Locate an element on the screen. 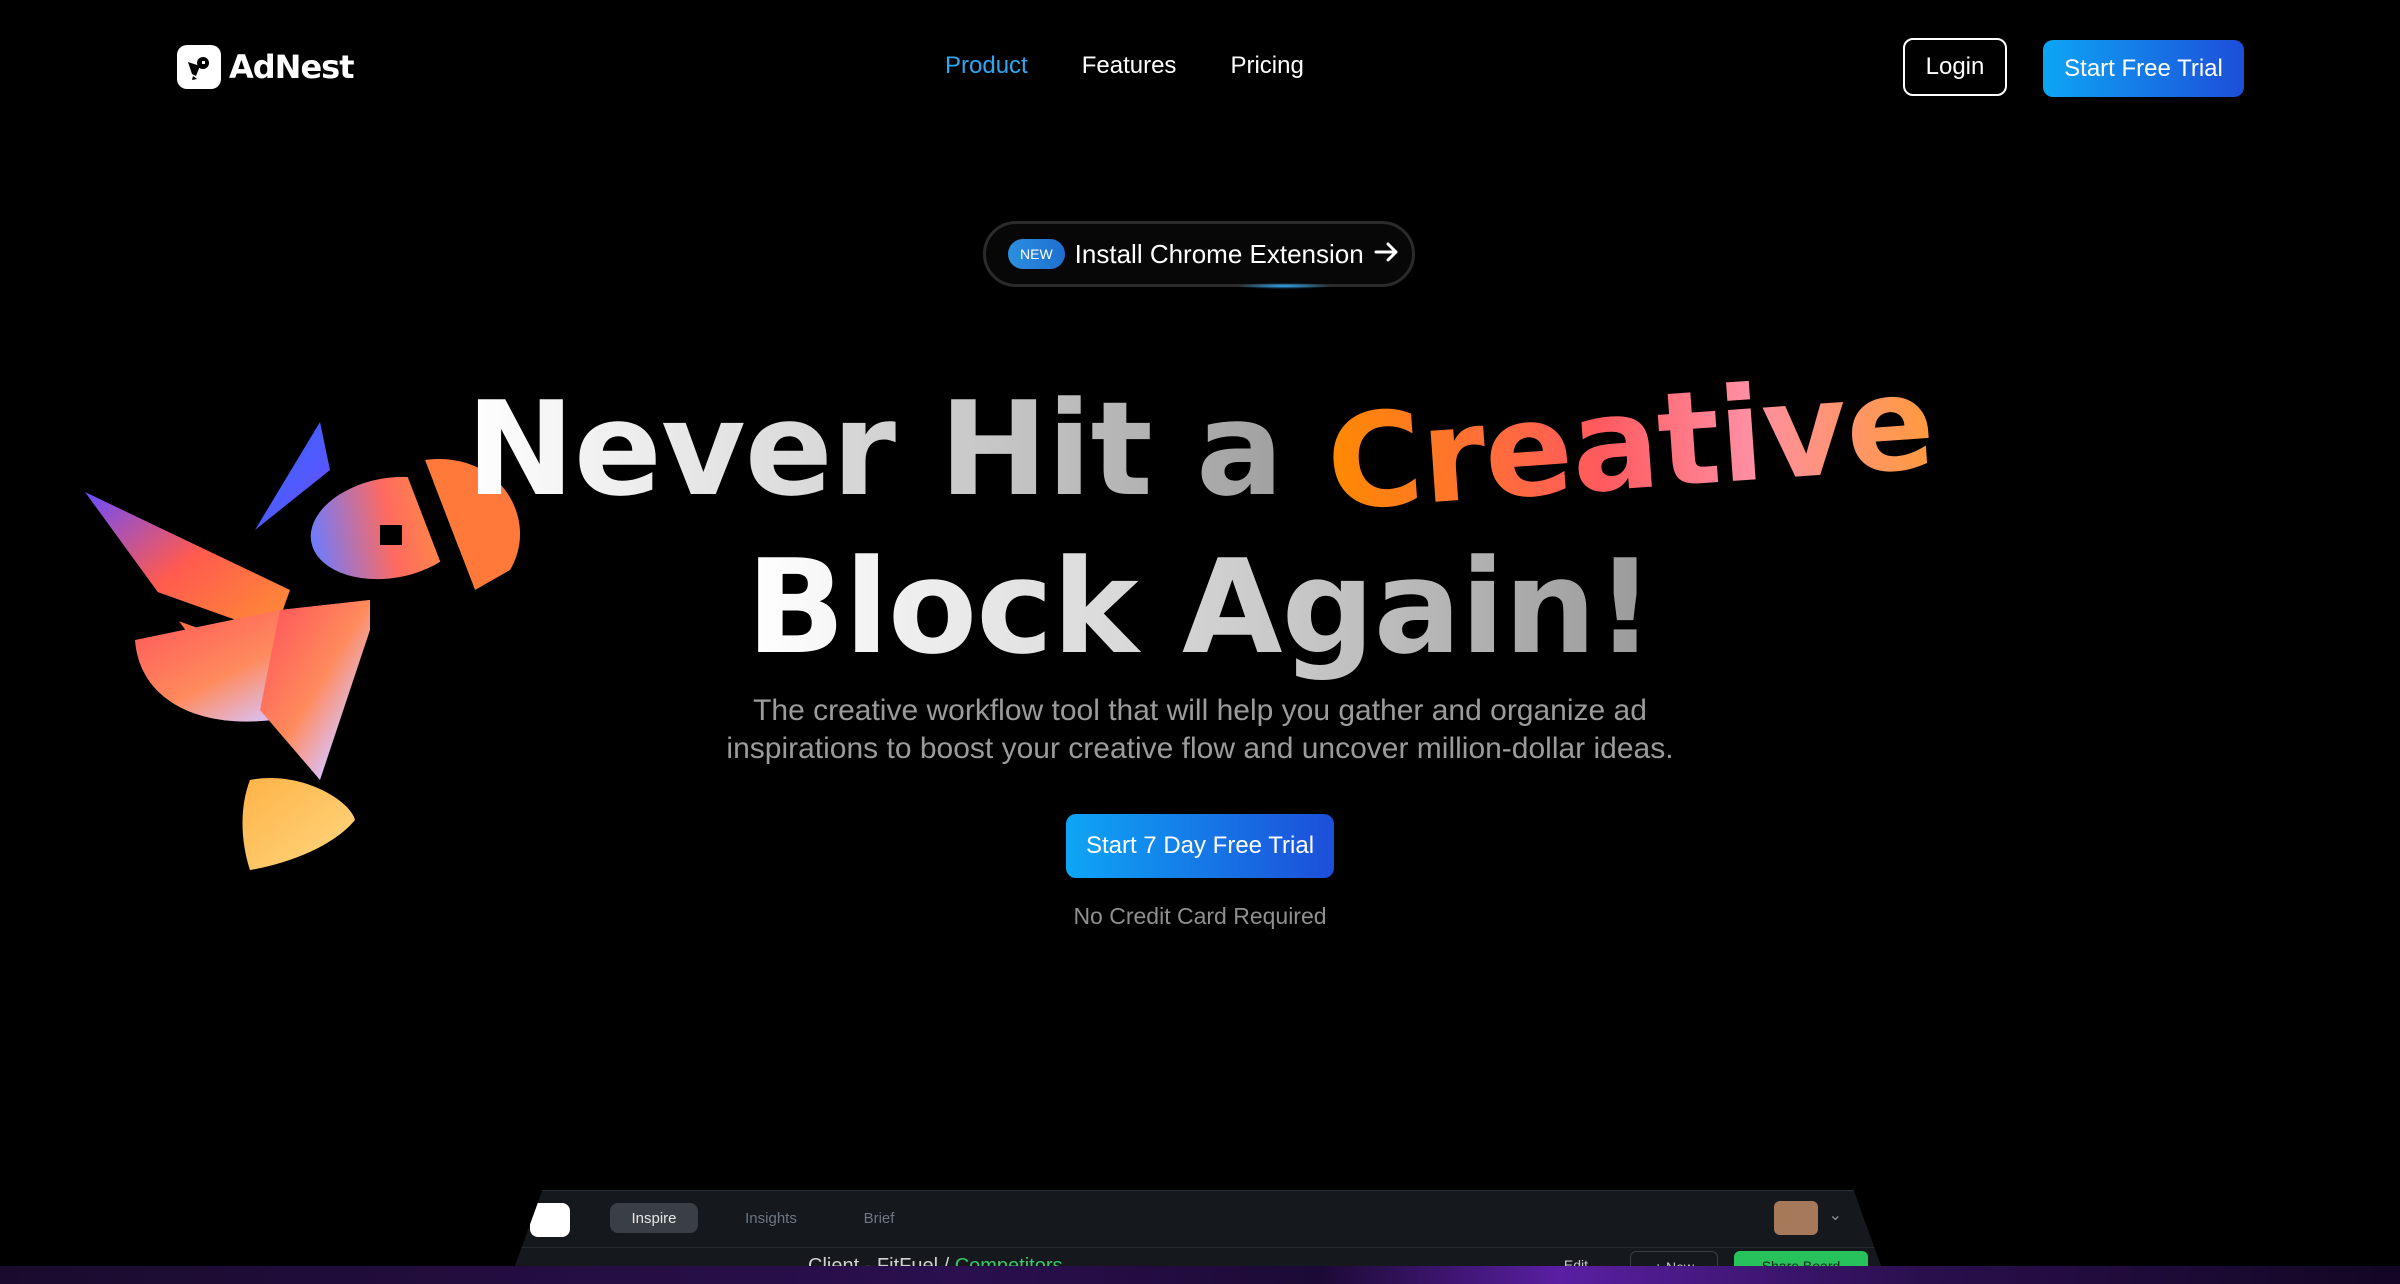  pill-label: Install Chrome Extension is located at coordinates (1219, 253).